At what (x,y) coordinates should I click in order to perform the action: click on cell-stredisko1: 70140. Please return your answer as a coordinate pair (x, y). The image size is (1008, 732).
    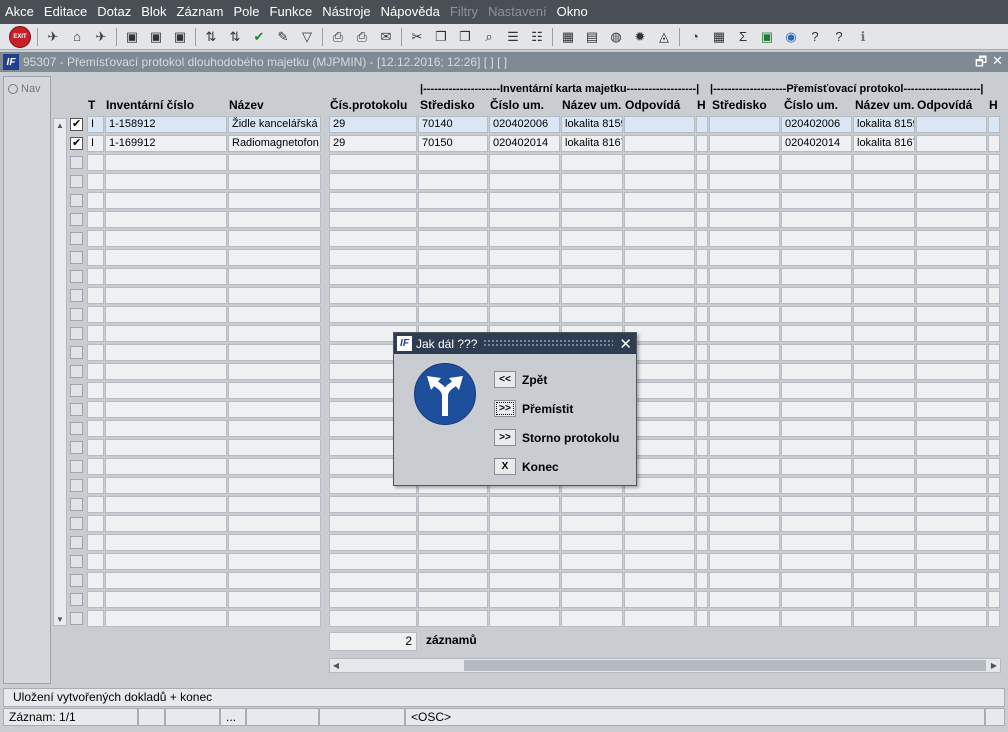
    Looking at the image, I should click on (453, 124).